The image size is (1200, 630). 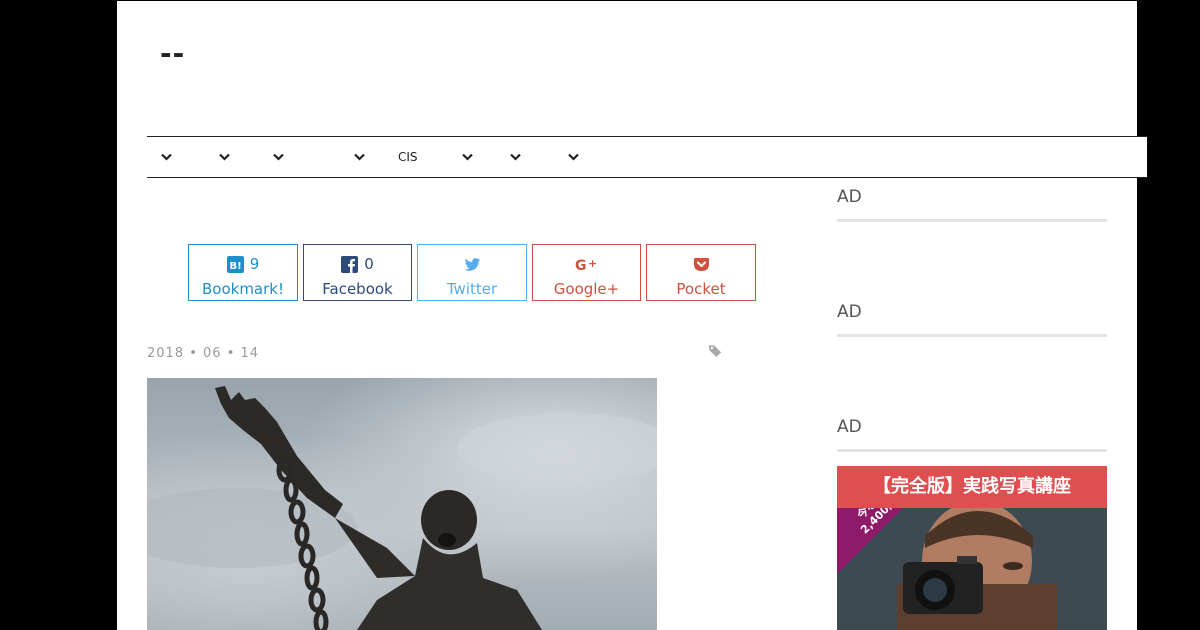 I want to click on photo-course-banner: 今なら 2,400円 【完全版】実践写真講座, so click(x=972, y=548).